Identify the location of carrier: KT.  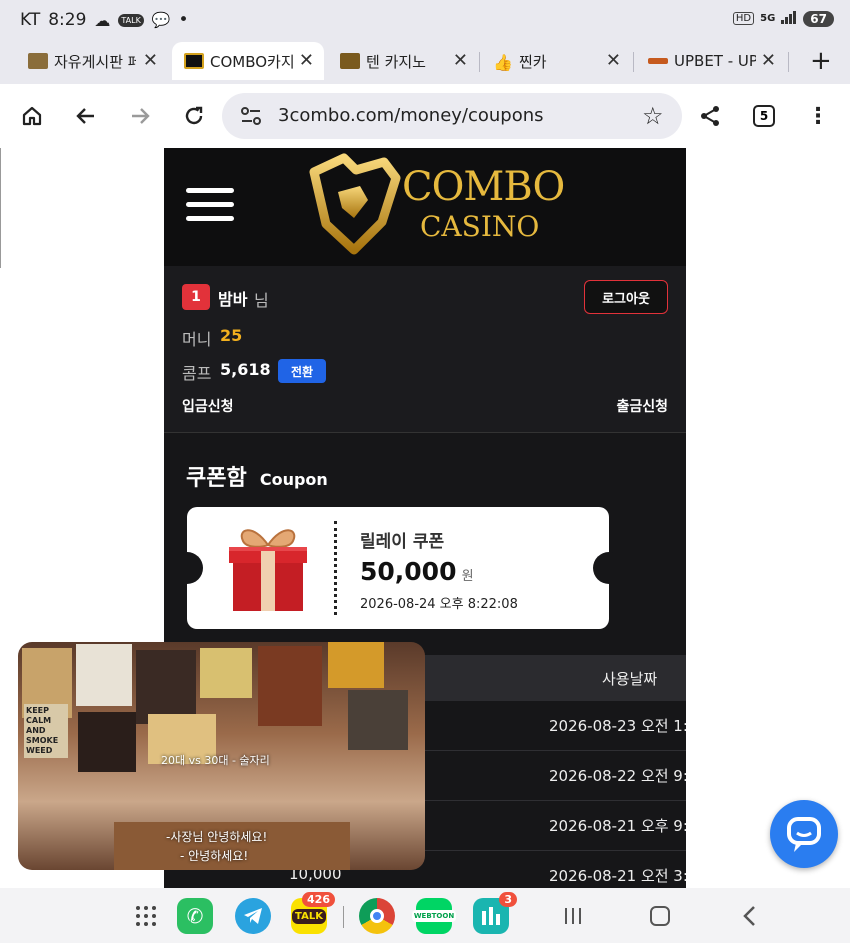
(30, 20).